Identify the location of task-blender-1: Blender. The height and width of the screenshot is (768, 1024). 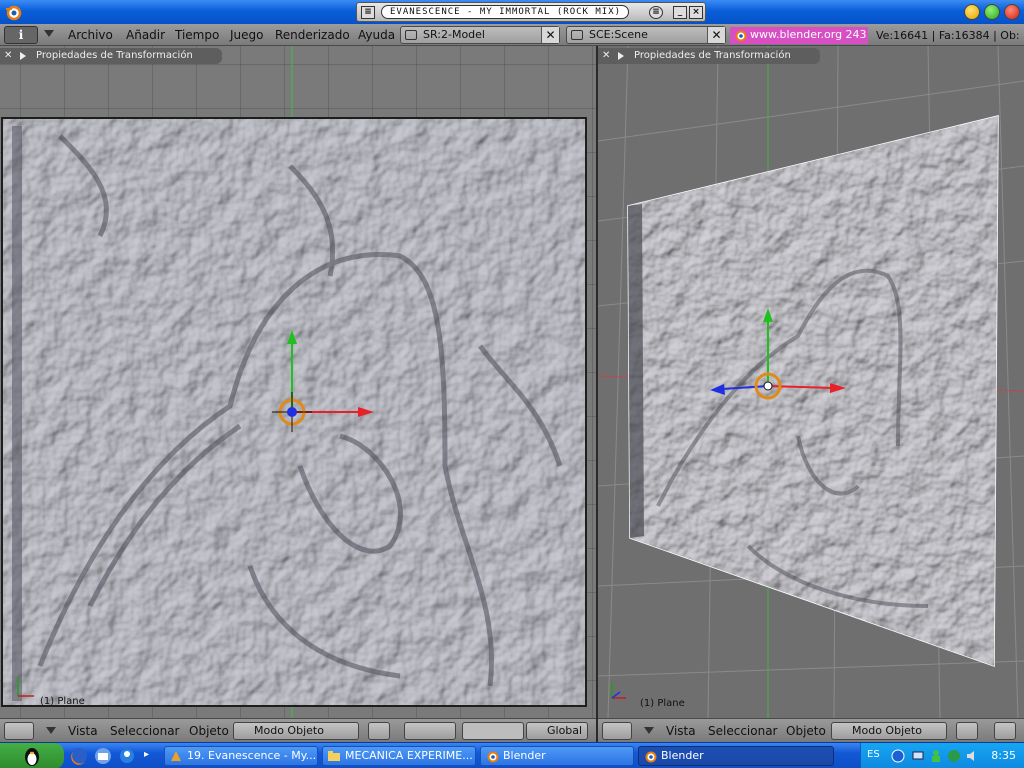
(557, 756).